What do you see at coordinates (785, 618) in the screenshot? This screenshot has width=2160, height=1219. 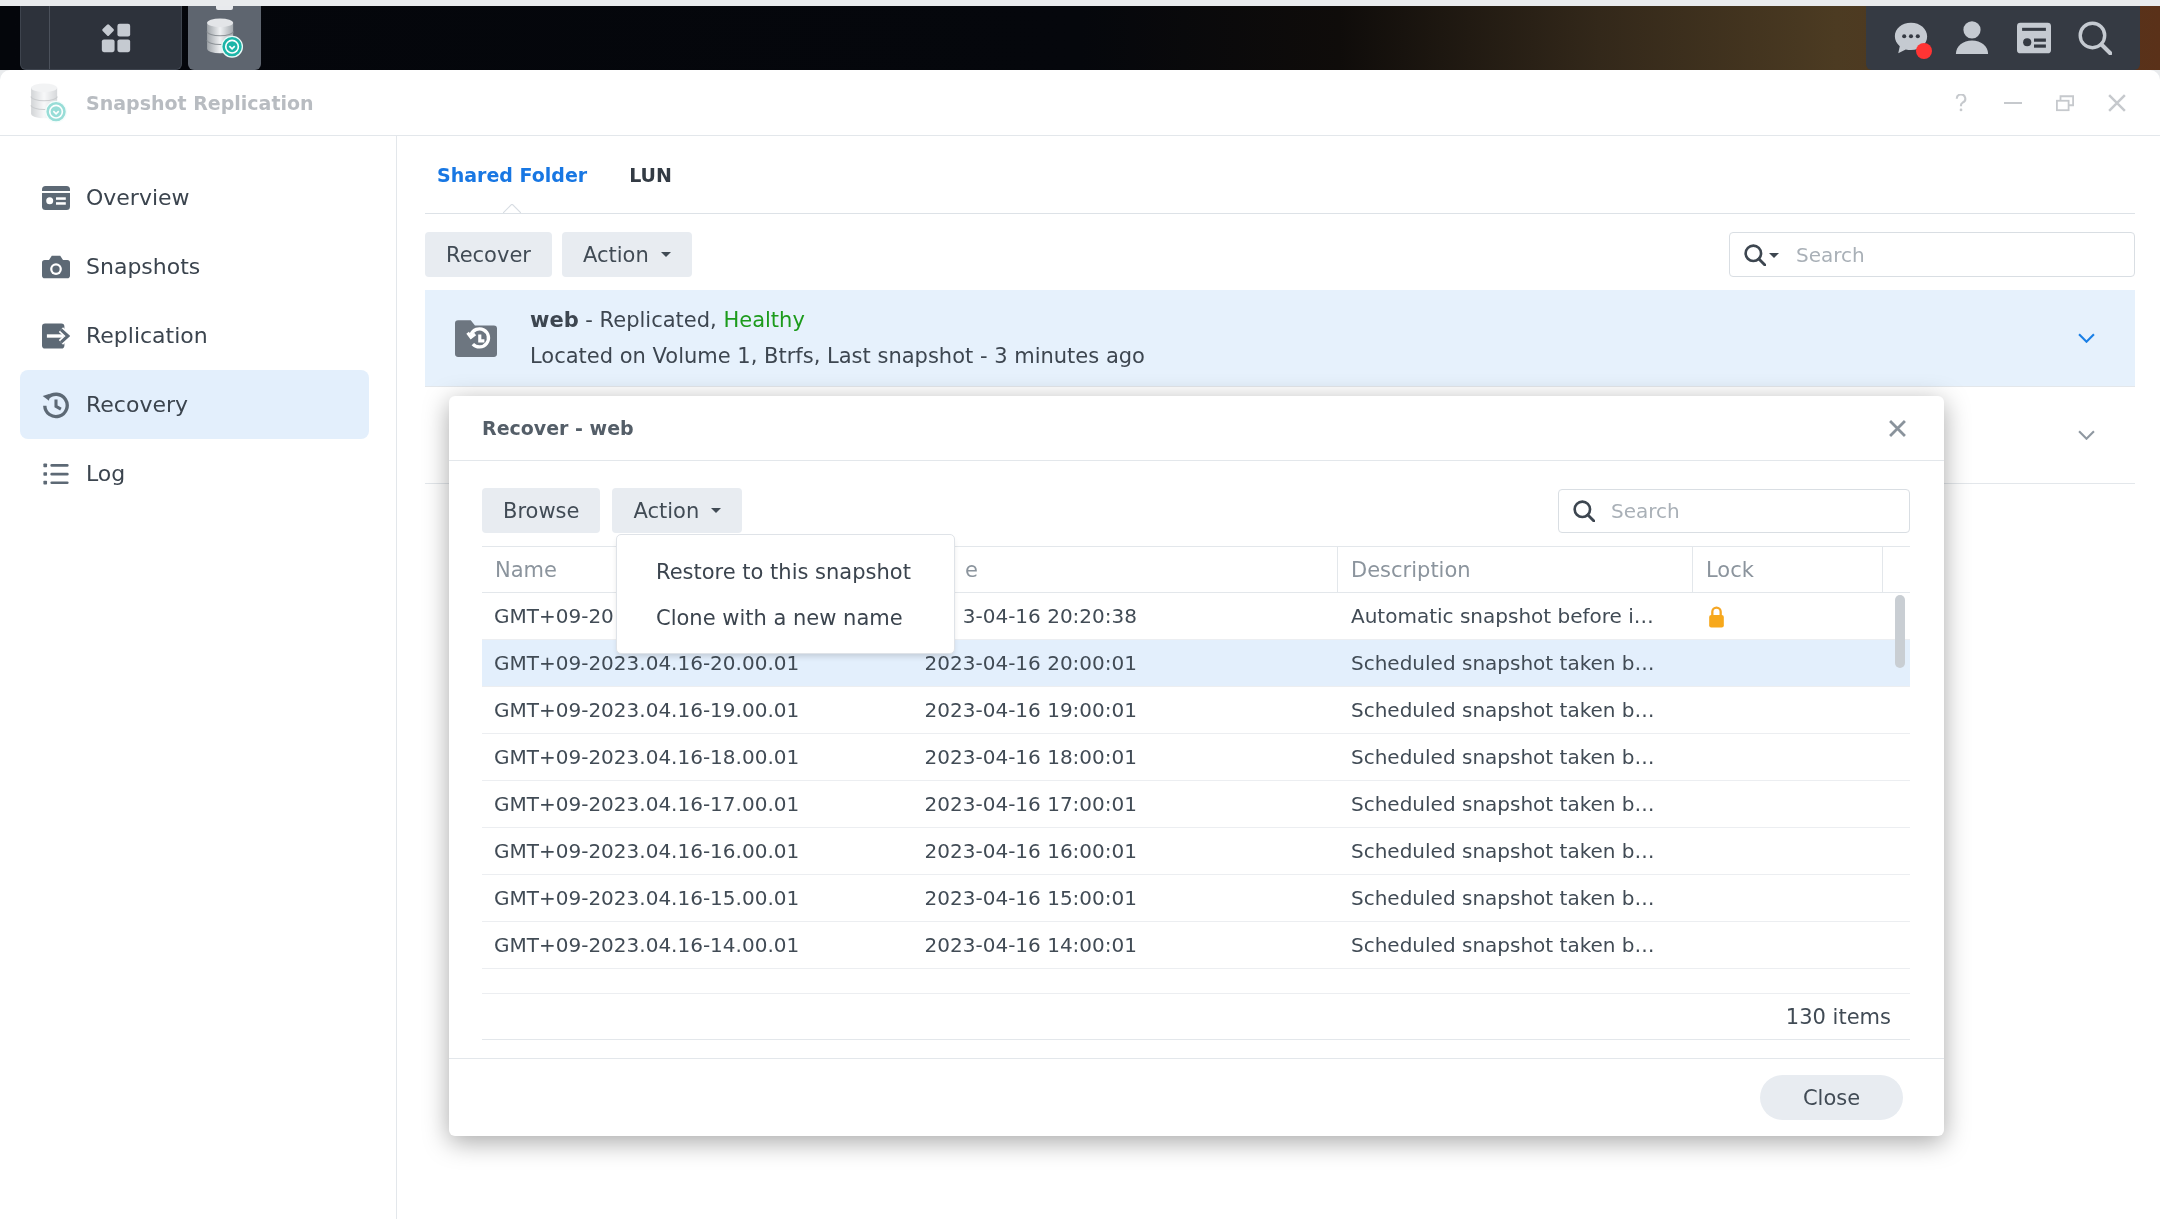 I see `menu-item: Clone with a new name` at bounding box center [785, 618].